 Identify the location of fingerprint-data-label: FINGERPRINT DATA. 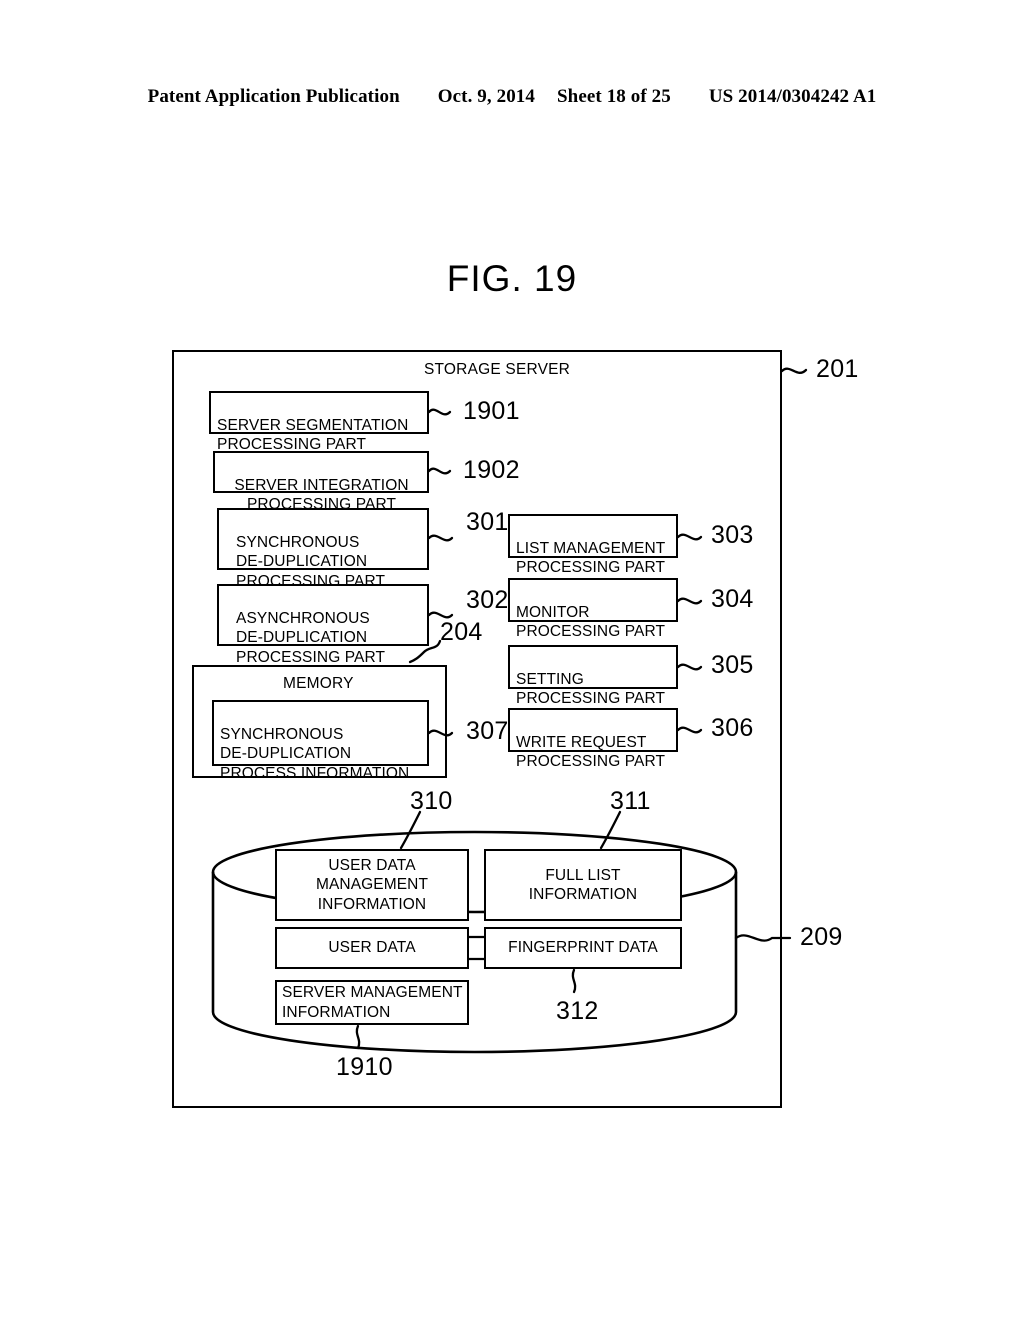
(583, 948).